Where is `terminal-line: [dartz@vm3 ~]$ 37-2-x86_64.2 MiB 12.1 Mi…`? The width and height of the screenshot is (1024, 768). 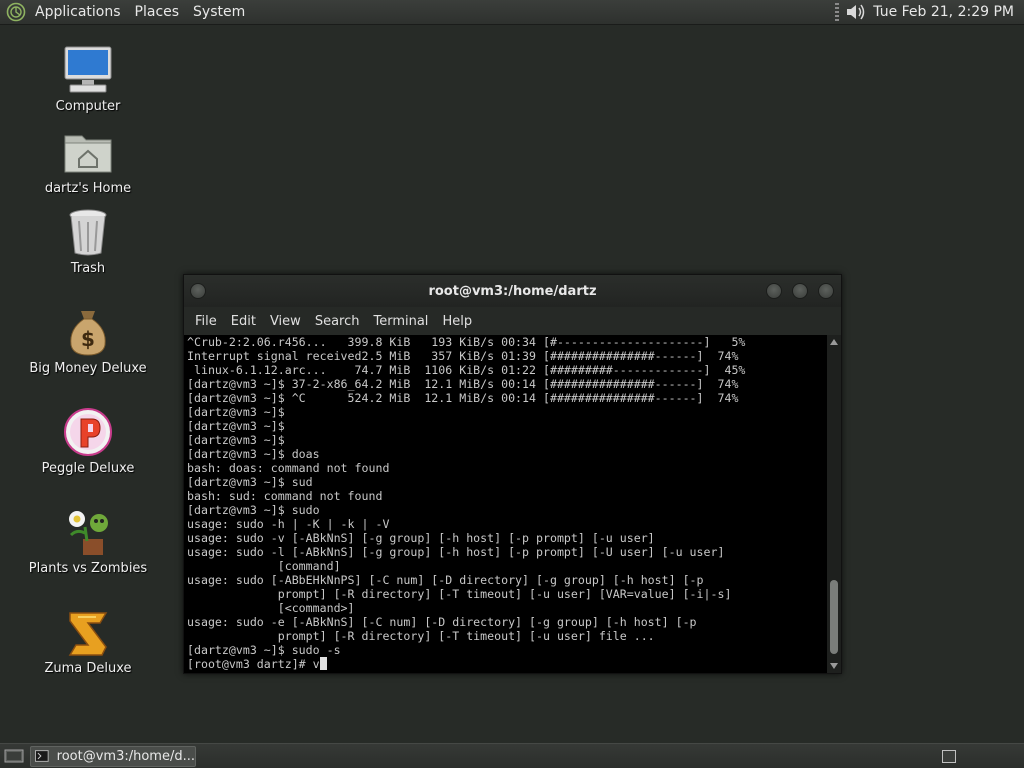 terminal-line: [dartz@vm3 ~]$ 37-2-x86_64.2 MiB 12.1 Mi… is located at coordinates (463, 384).